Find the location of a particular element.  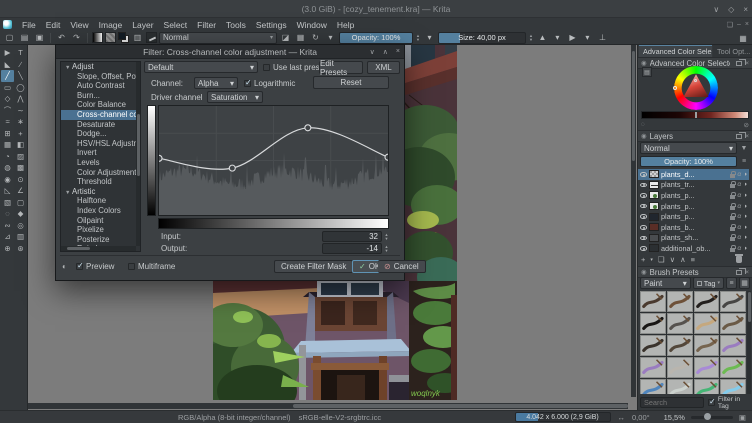

ellipse-tool: ◯ is located at coordinates (20, 88).